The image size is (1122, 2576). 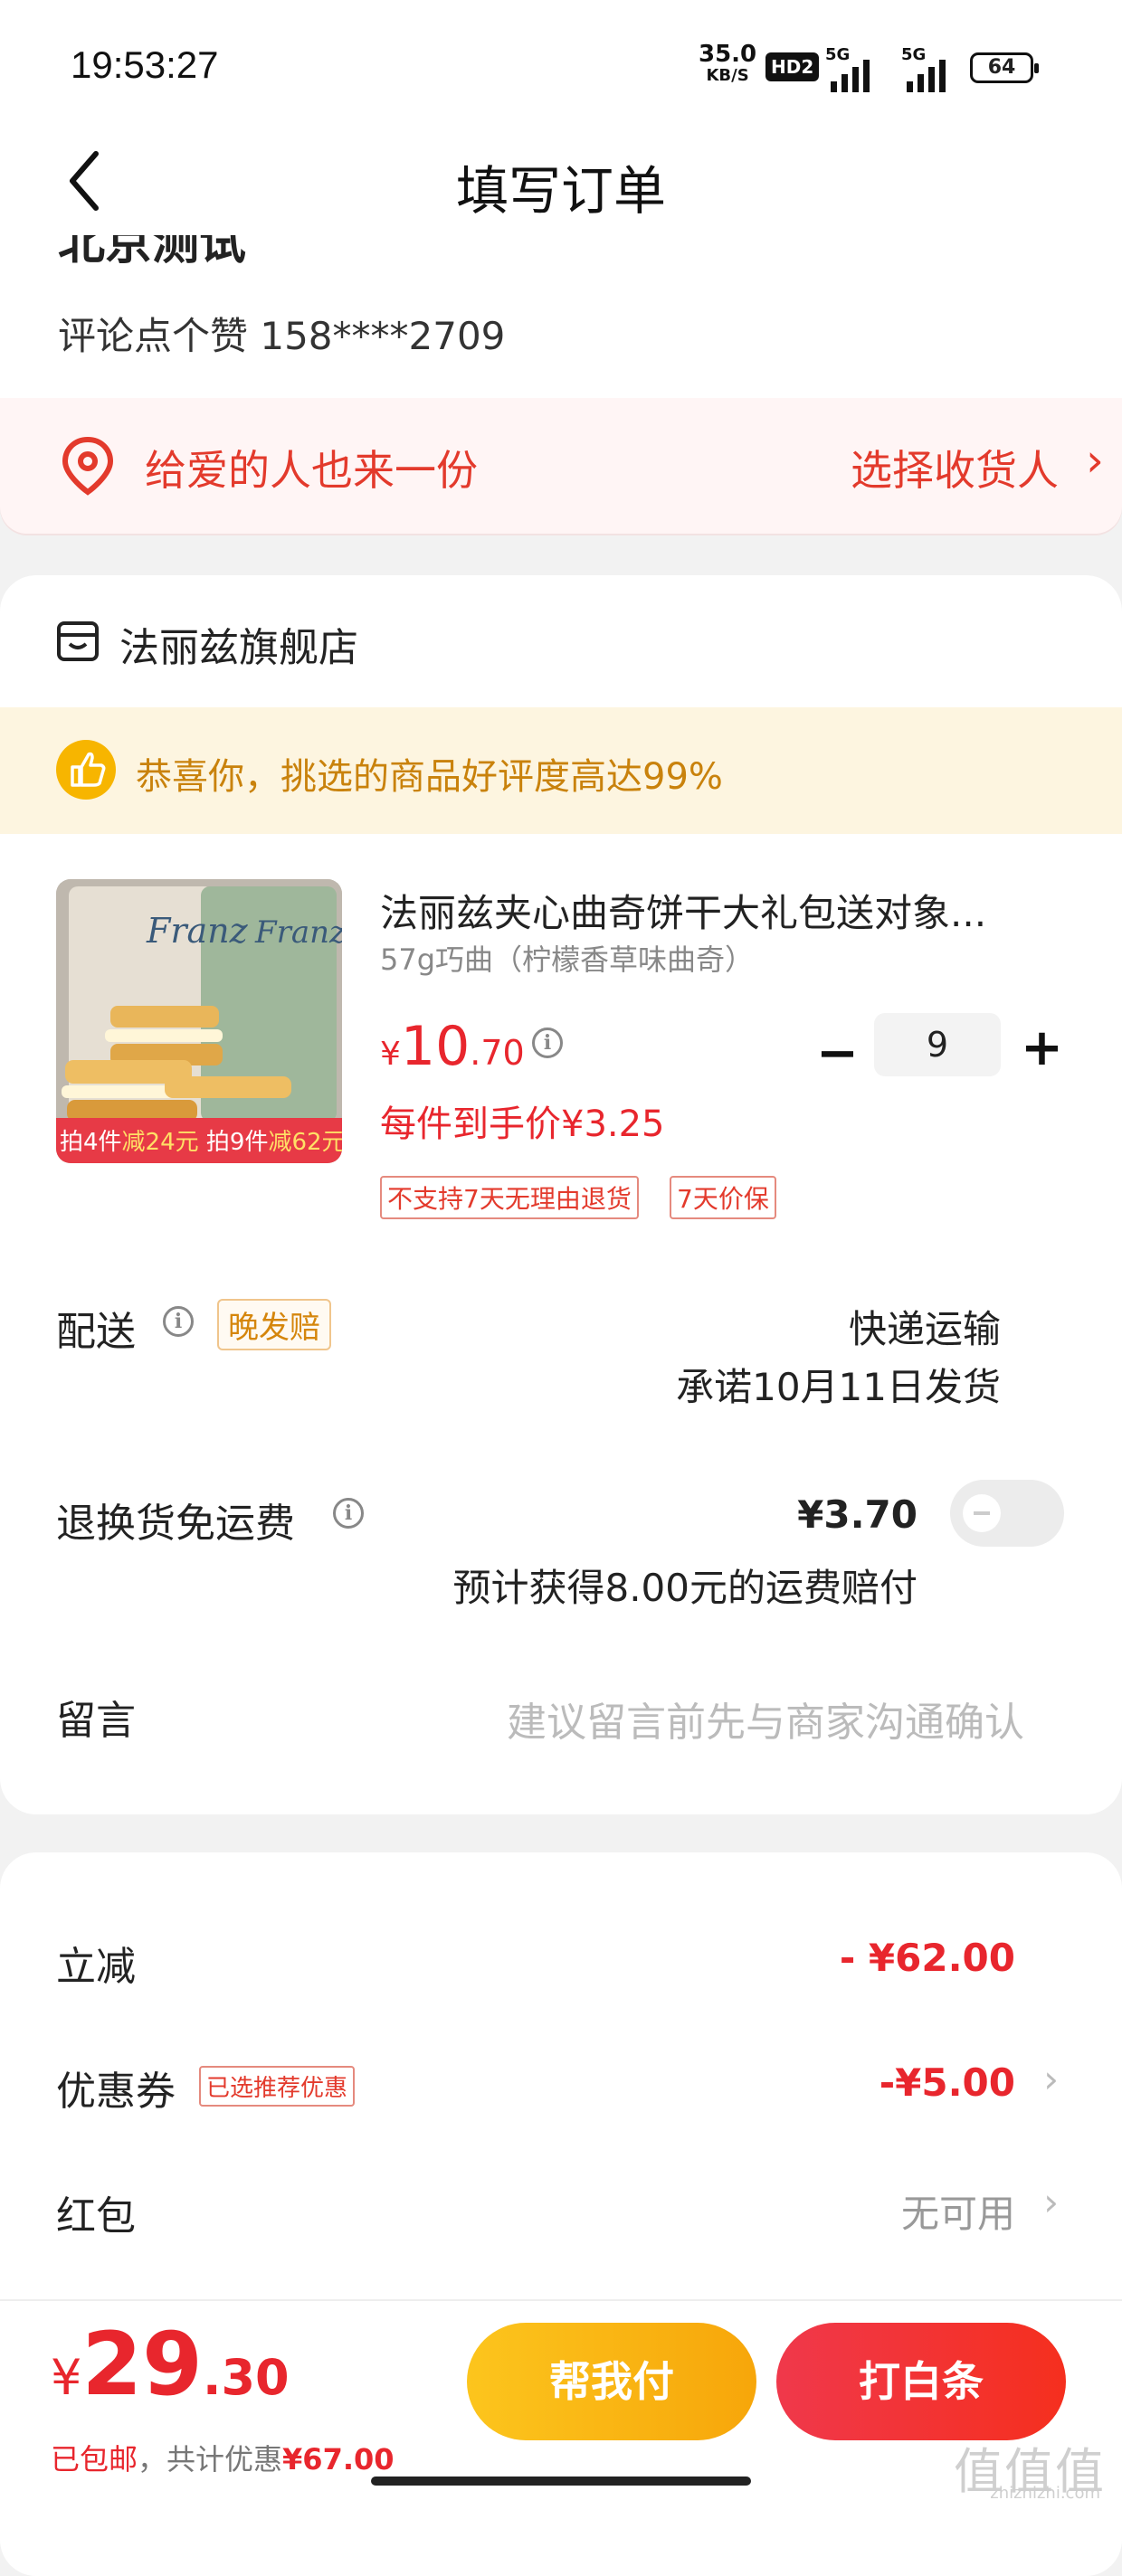 I want to click on chevron-right-icon: ›, so click(x=1095, y=460).